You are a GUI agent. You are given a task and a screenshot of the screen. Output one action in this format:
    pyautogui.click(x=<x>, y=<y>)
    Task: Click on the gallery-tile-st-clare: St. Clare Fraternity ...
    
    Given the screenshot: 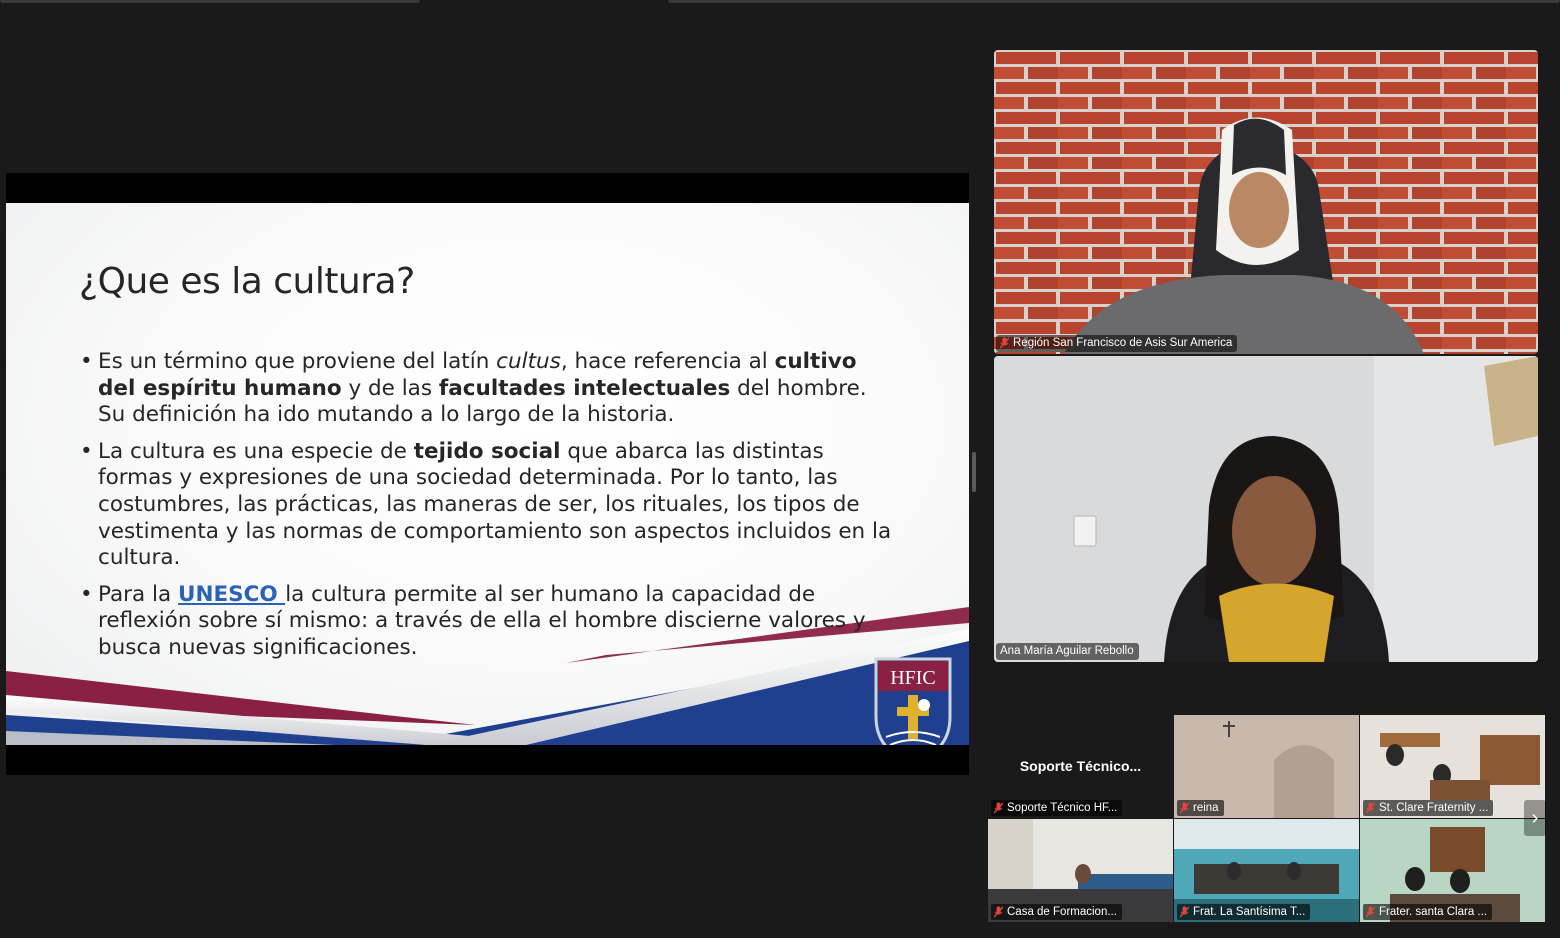 What is the action you would take?
    pyautogui.click(x=1452, y=766)
    